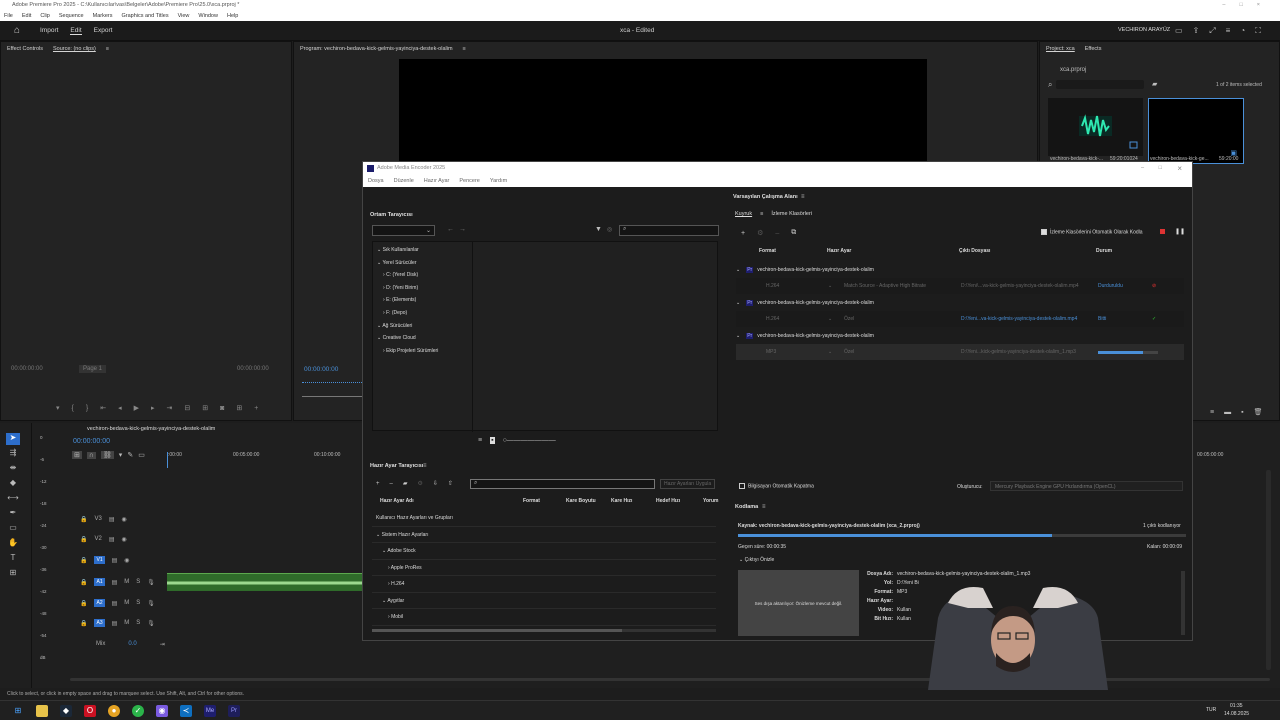  What do you see at coordinates (1110, 286) in the screenshot?
I see `job-status: Durduruldu` at bounding box center [1110, 286].